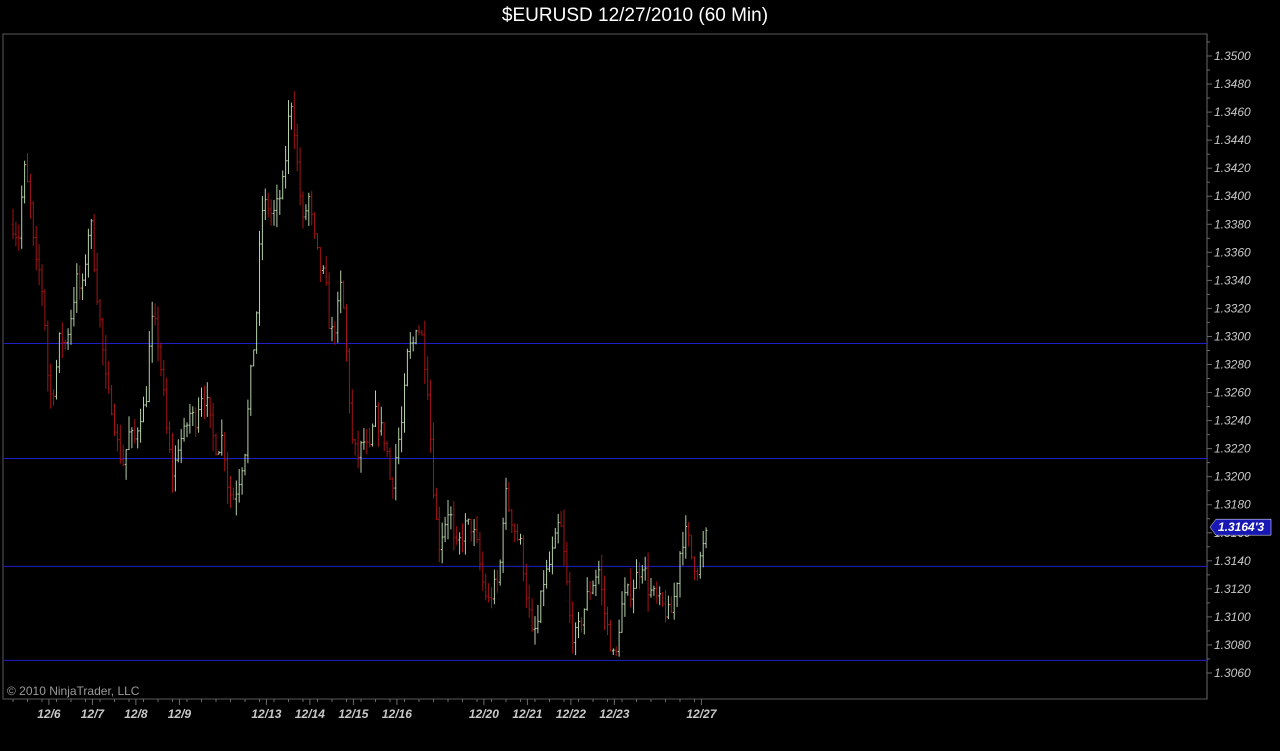 Image resolution: width=1280 pixels, height=751 pixels. Describe the element at coordinates (1232, 56) in the screenshot. I see `y-tick-label-22: 1.3500` at that location.